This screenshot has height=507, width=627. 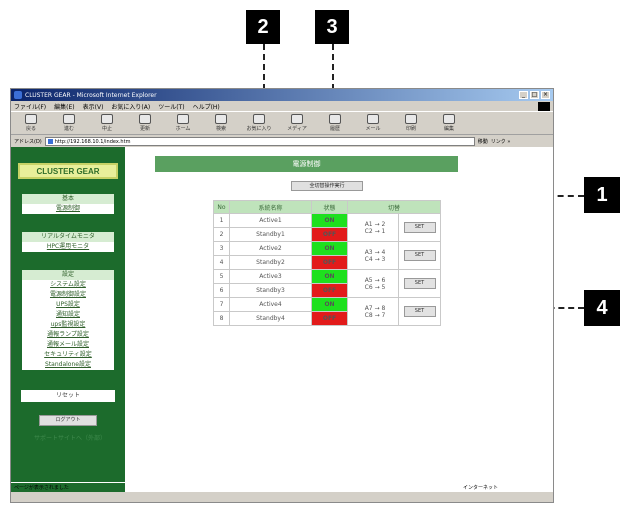 What do you see at coordinates (68, 365) in the screenshot?
I see `sidebar-item-standalone: Standalone設定` at bounding box center [68, 365].